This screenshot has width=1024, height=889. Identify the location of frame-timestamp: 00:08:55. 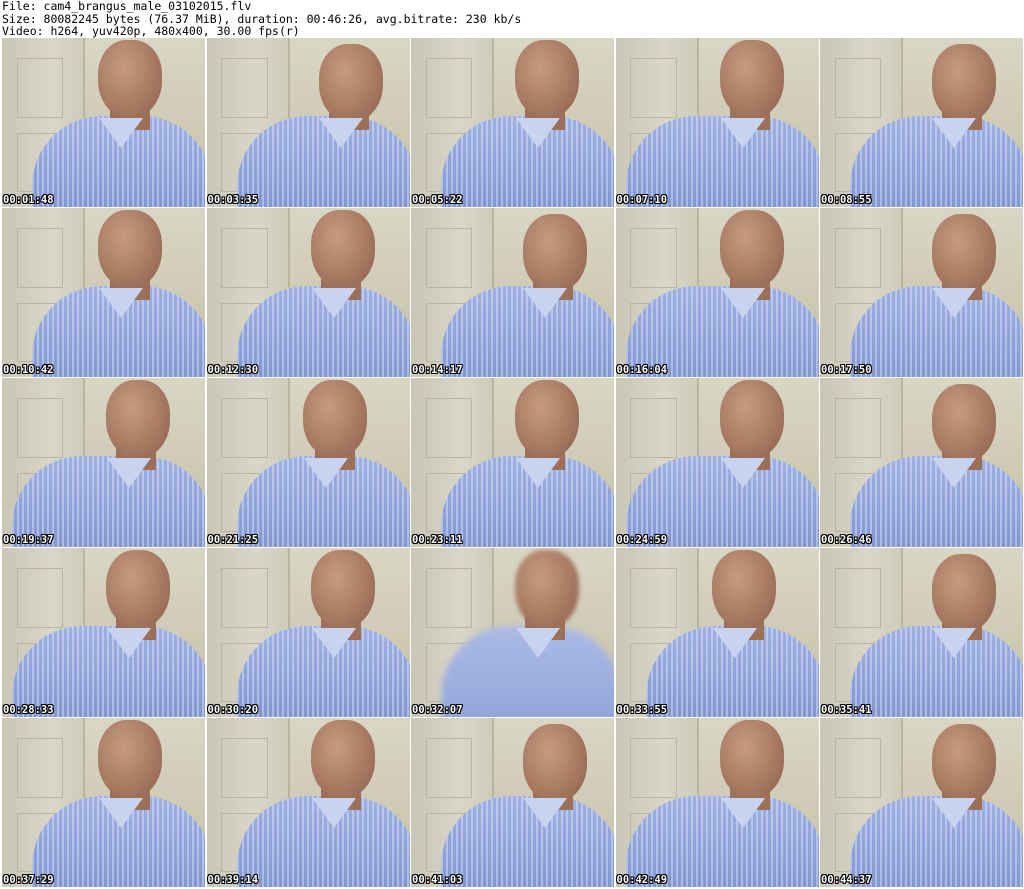
(846, 200).